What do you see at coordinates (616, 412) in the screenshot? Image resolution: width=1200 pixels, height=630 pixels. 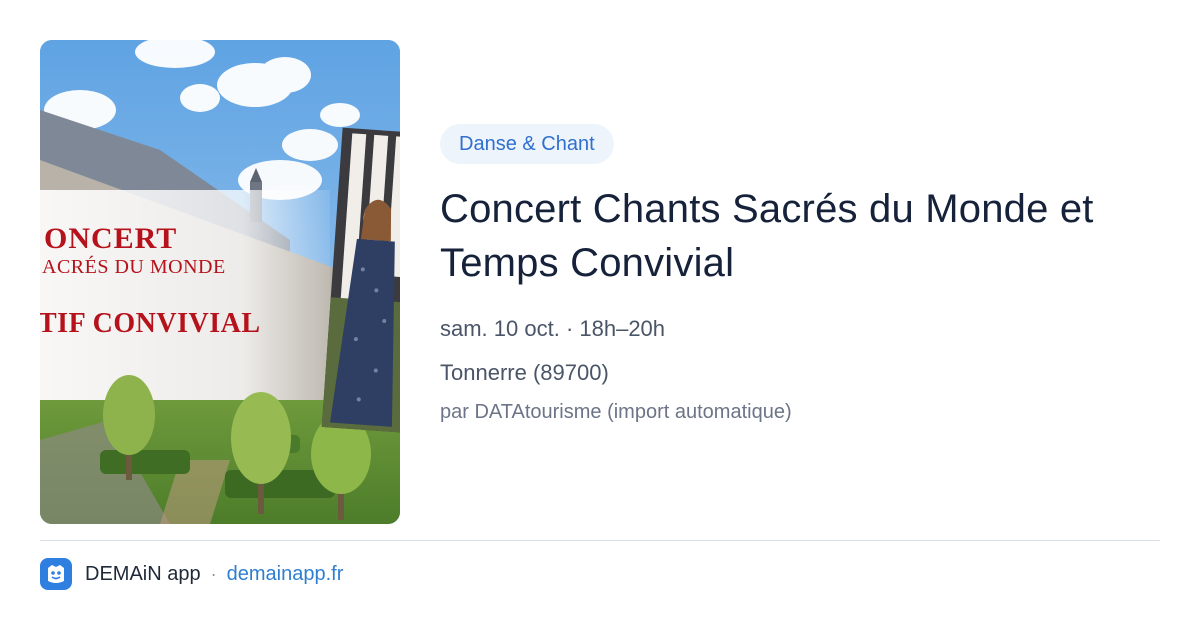 I see `event-source: par DATAtourisme (import automatique)` at bounding box center [616, 412].